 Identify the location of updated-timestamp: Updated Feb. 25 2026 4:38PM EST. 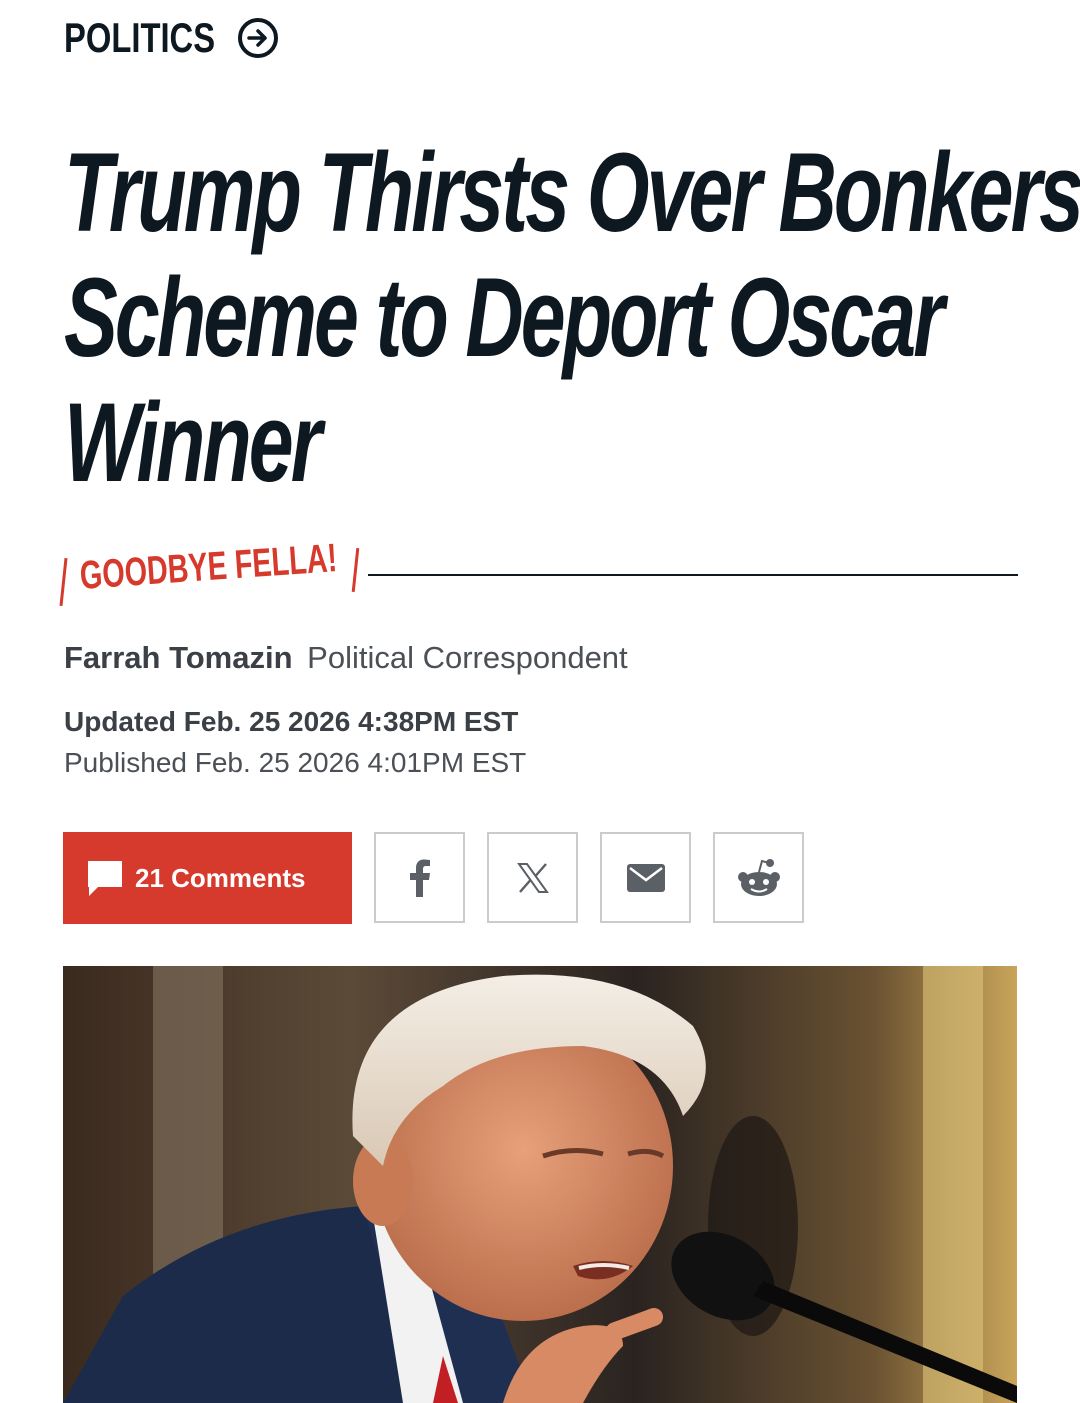
(291, 721).